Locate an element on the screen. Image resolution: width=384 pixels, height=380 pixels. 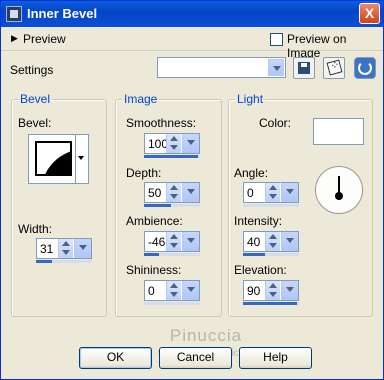
app-icon is located at coordinates (14, 14).